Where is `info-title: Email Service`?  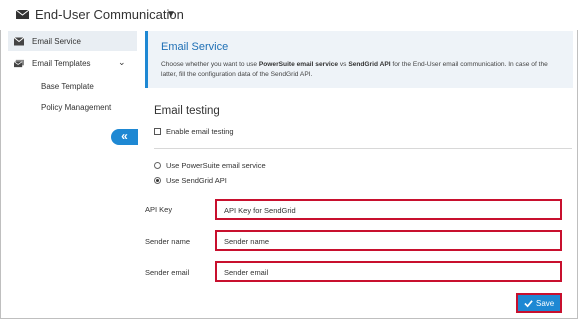
info-title: Email Service is located at coordinates (195, 47).